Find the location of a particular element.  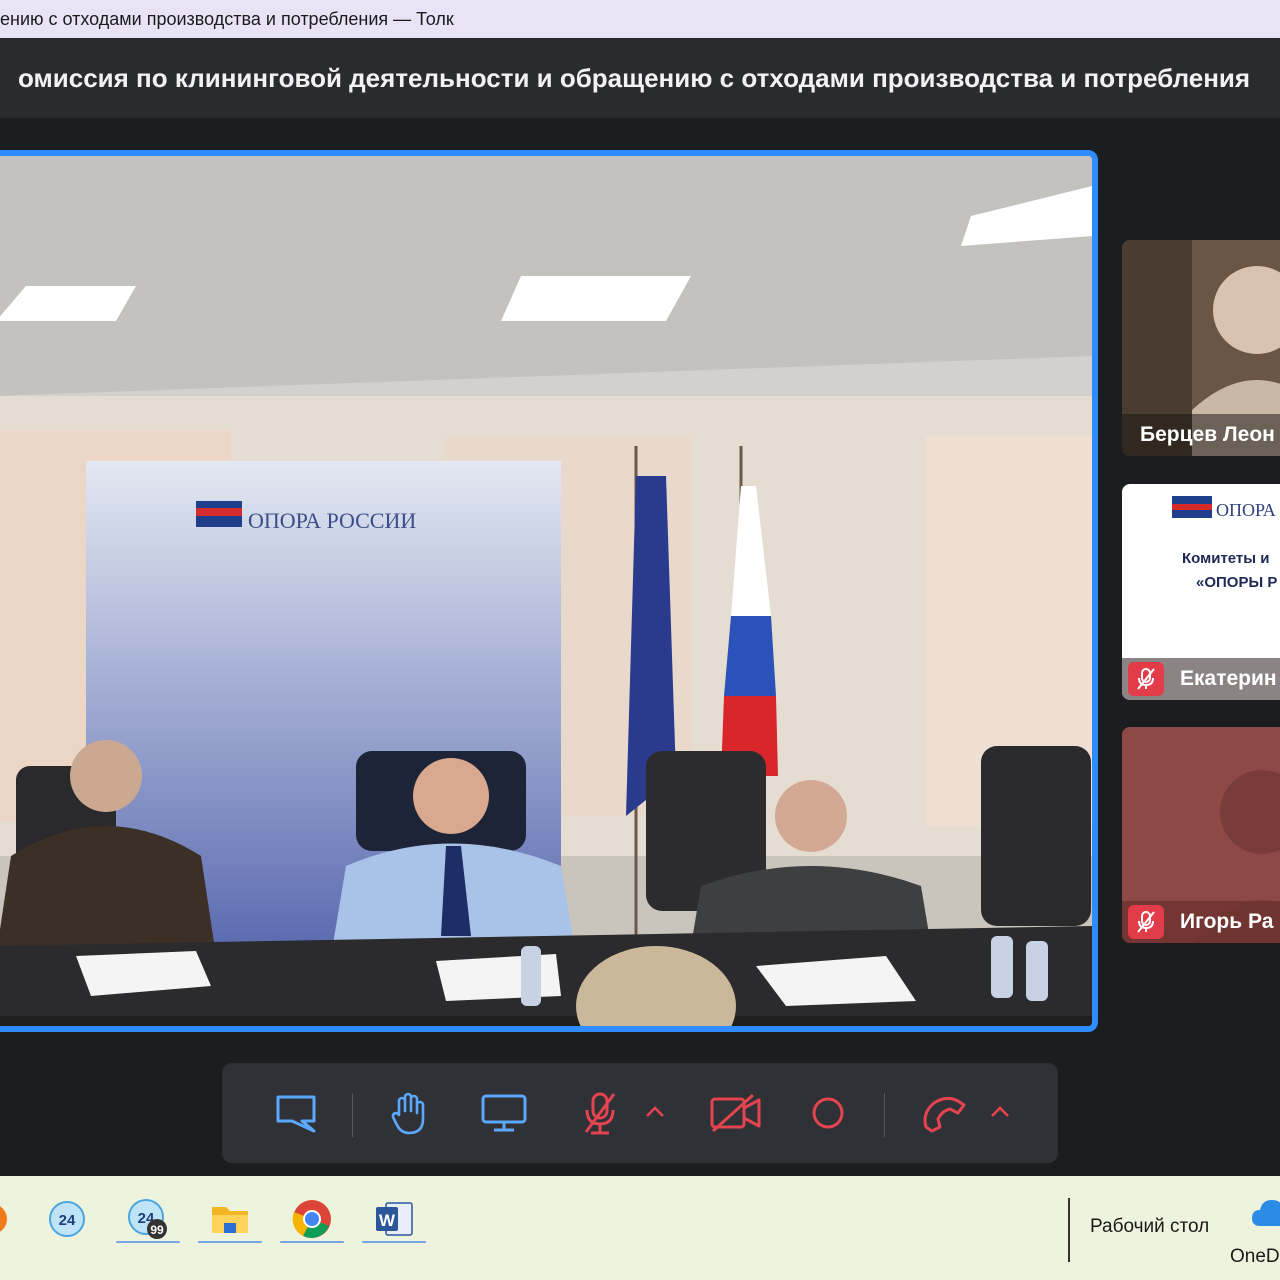

participant-tile-1: Берцев Леон is located at coordinates (1201, 348).